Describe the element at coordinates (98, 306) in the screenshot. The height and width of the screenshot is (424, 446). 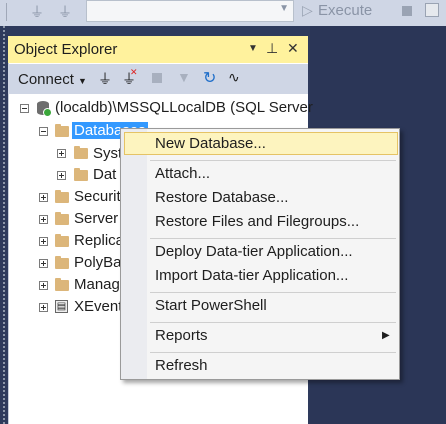
I see `tree-item-xevent: XEvent` at that location.